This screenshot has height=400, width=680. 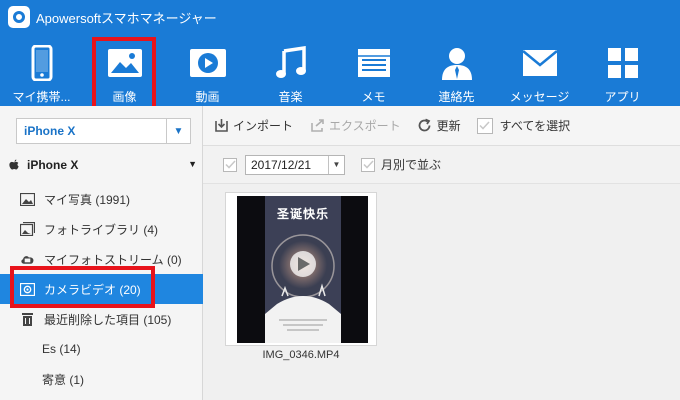 I want to click on toolbar-images: 画像, so click(x=124, y=70).